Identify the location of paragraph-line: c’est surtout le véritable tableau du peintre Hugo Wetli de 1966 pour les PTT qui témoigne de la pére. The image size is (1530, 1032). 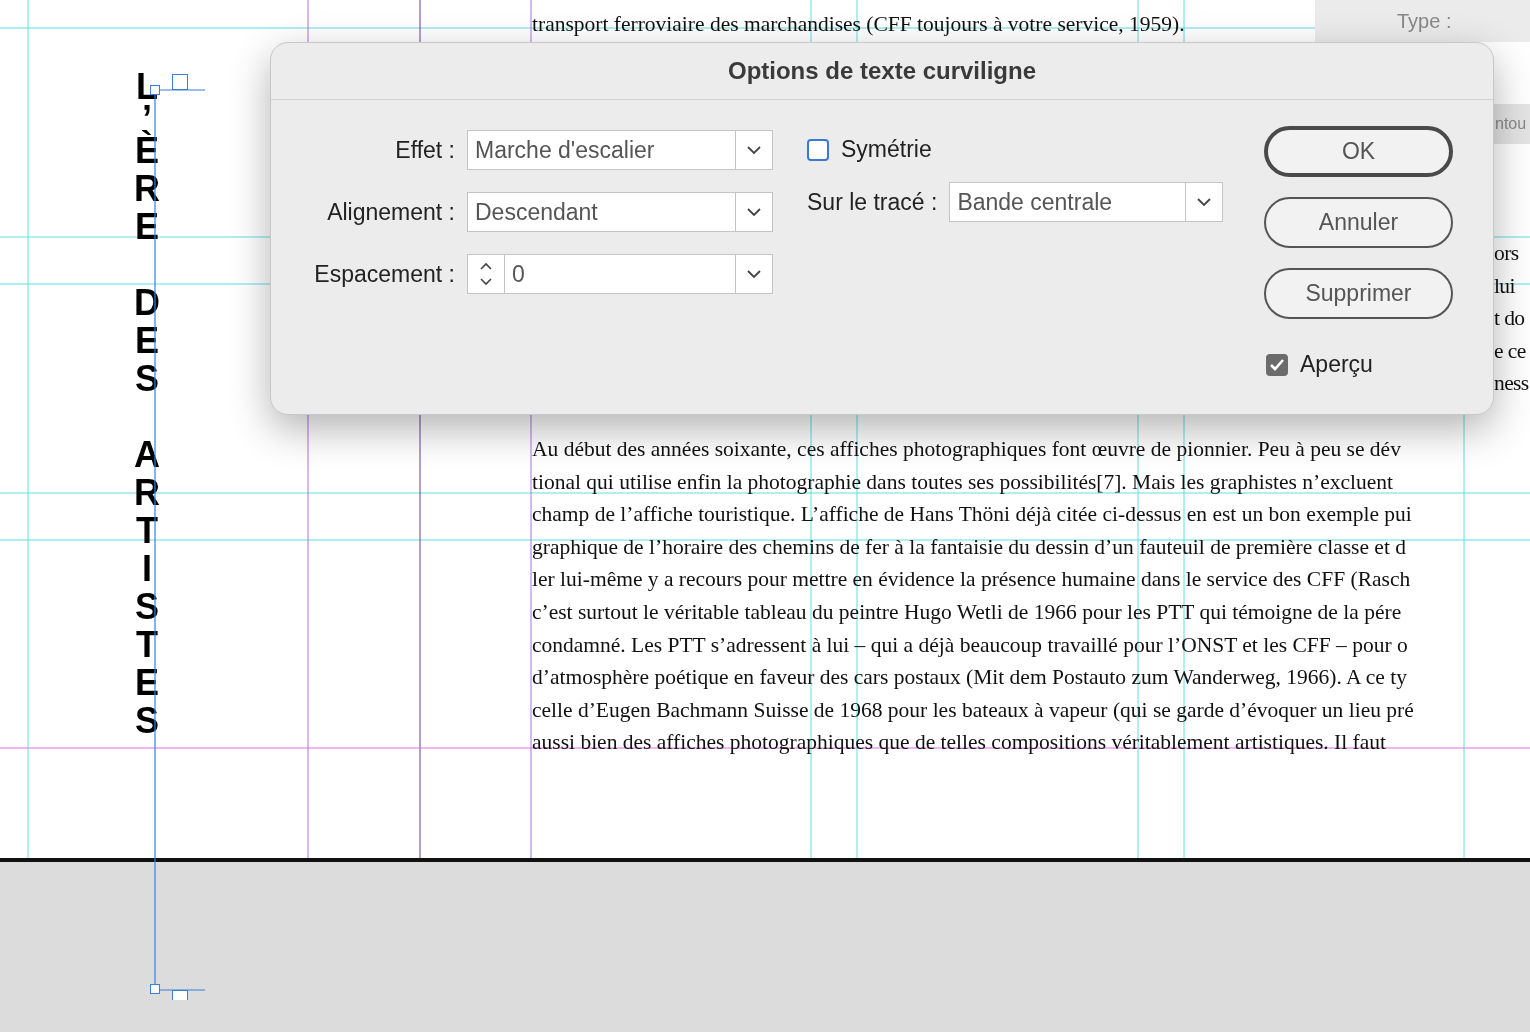
(967, 612).